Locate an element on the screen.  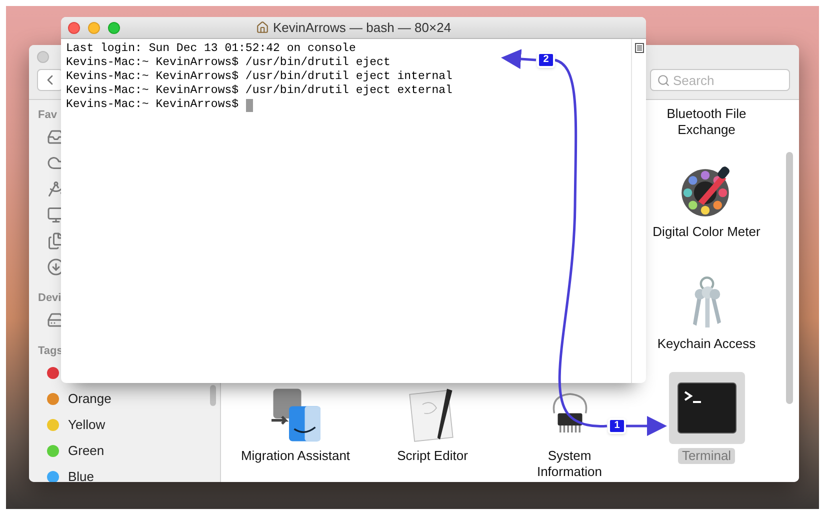
split-pane-icon is located at coordinates (639, 48).